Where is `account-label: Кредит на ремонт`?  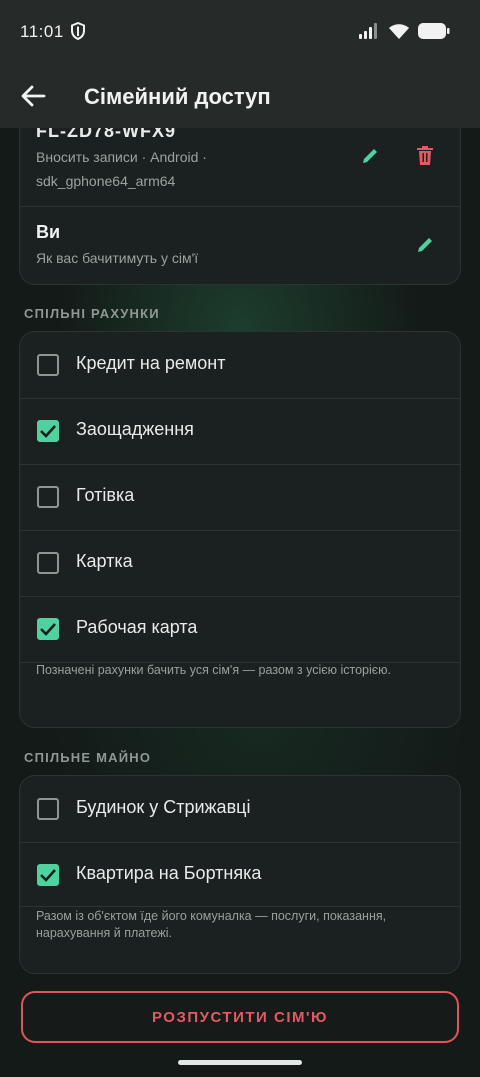 account-label: Кредит на ремонт is located at coordinates (151, 363).